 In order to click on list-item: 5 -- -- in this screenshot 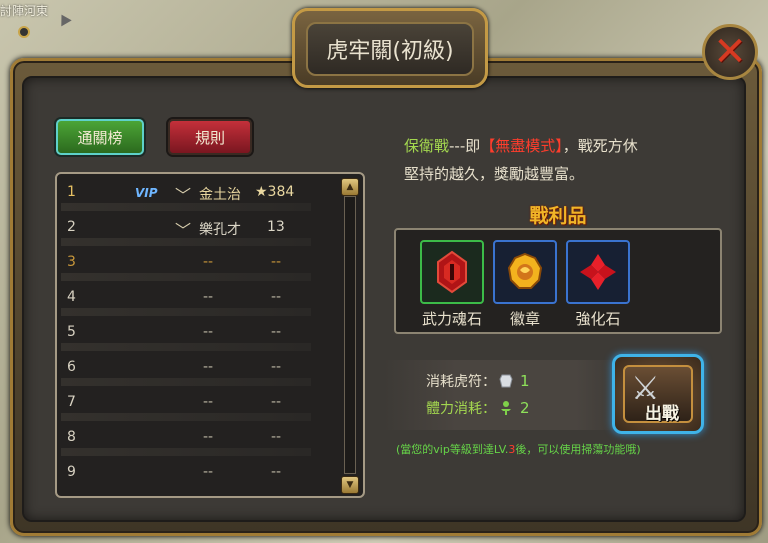, I will do `click(200, 334)`.